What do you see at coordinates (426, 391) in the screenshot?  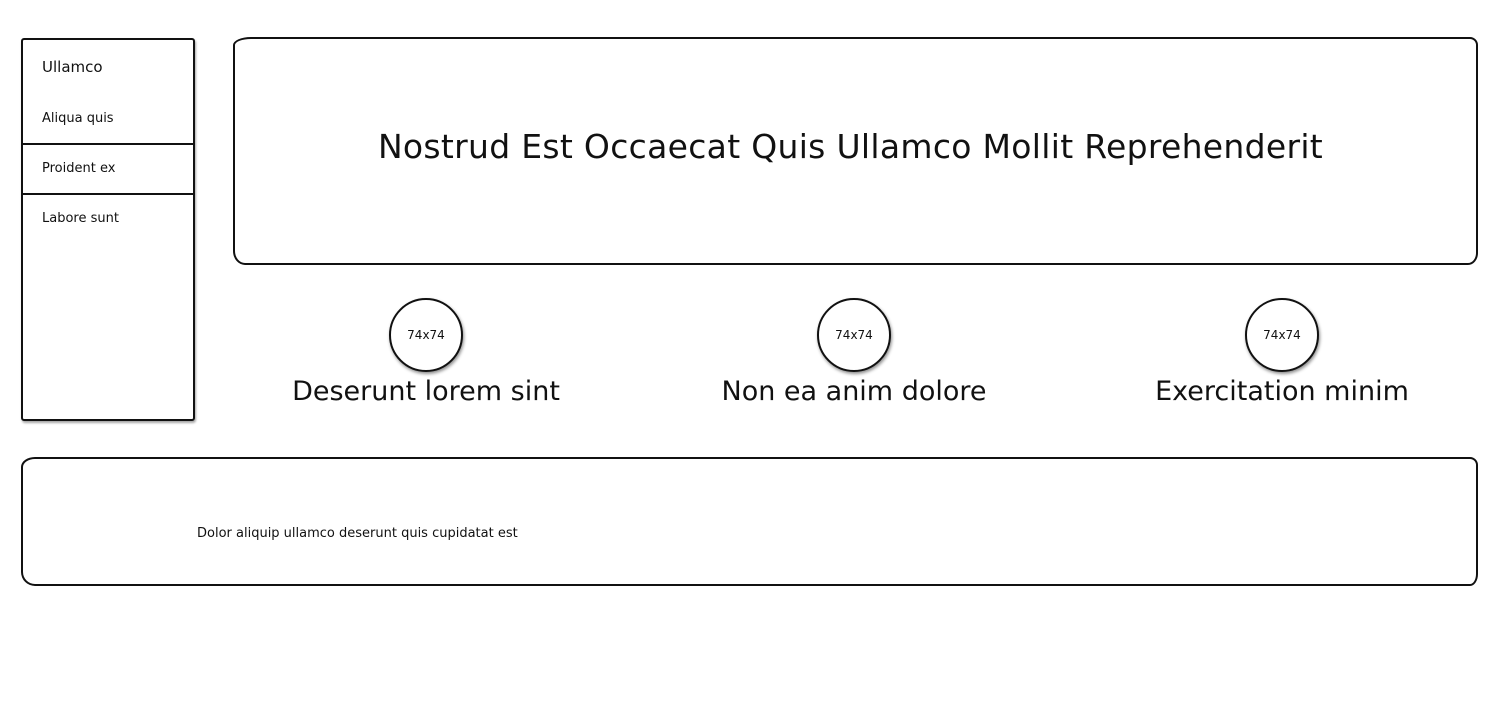 I see `feature-title: Deserunt lorem sint` at bounding box center [426, 391].